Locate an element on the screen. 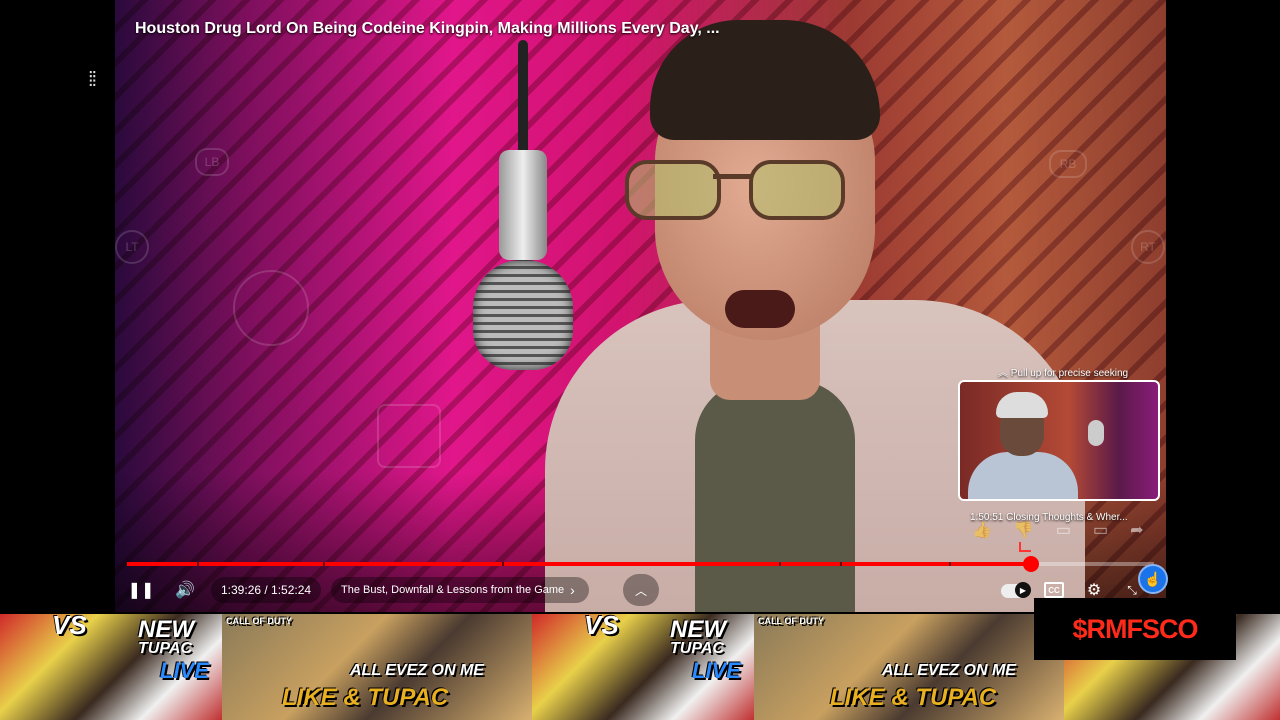  double-chevron-up-icon: ︽ is located at coordinates (1003, 373).